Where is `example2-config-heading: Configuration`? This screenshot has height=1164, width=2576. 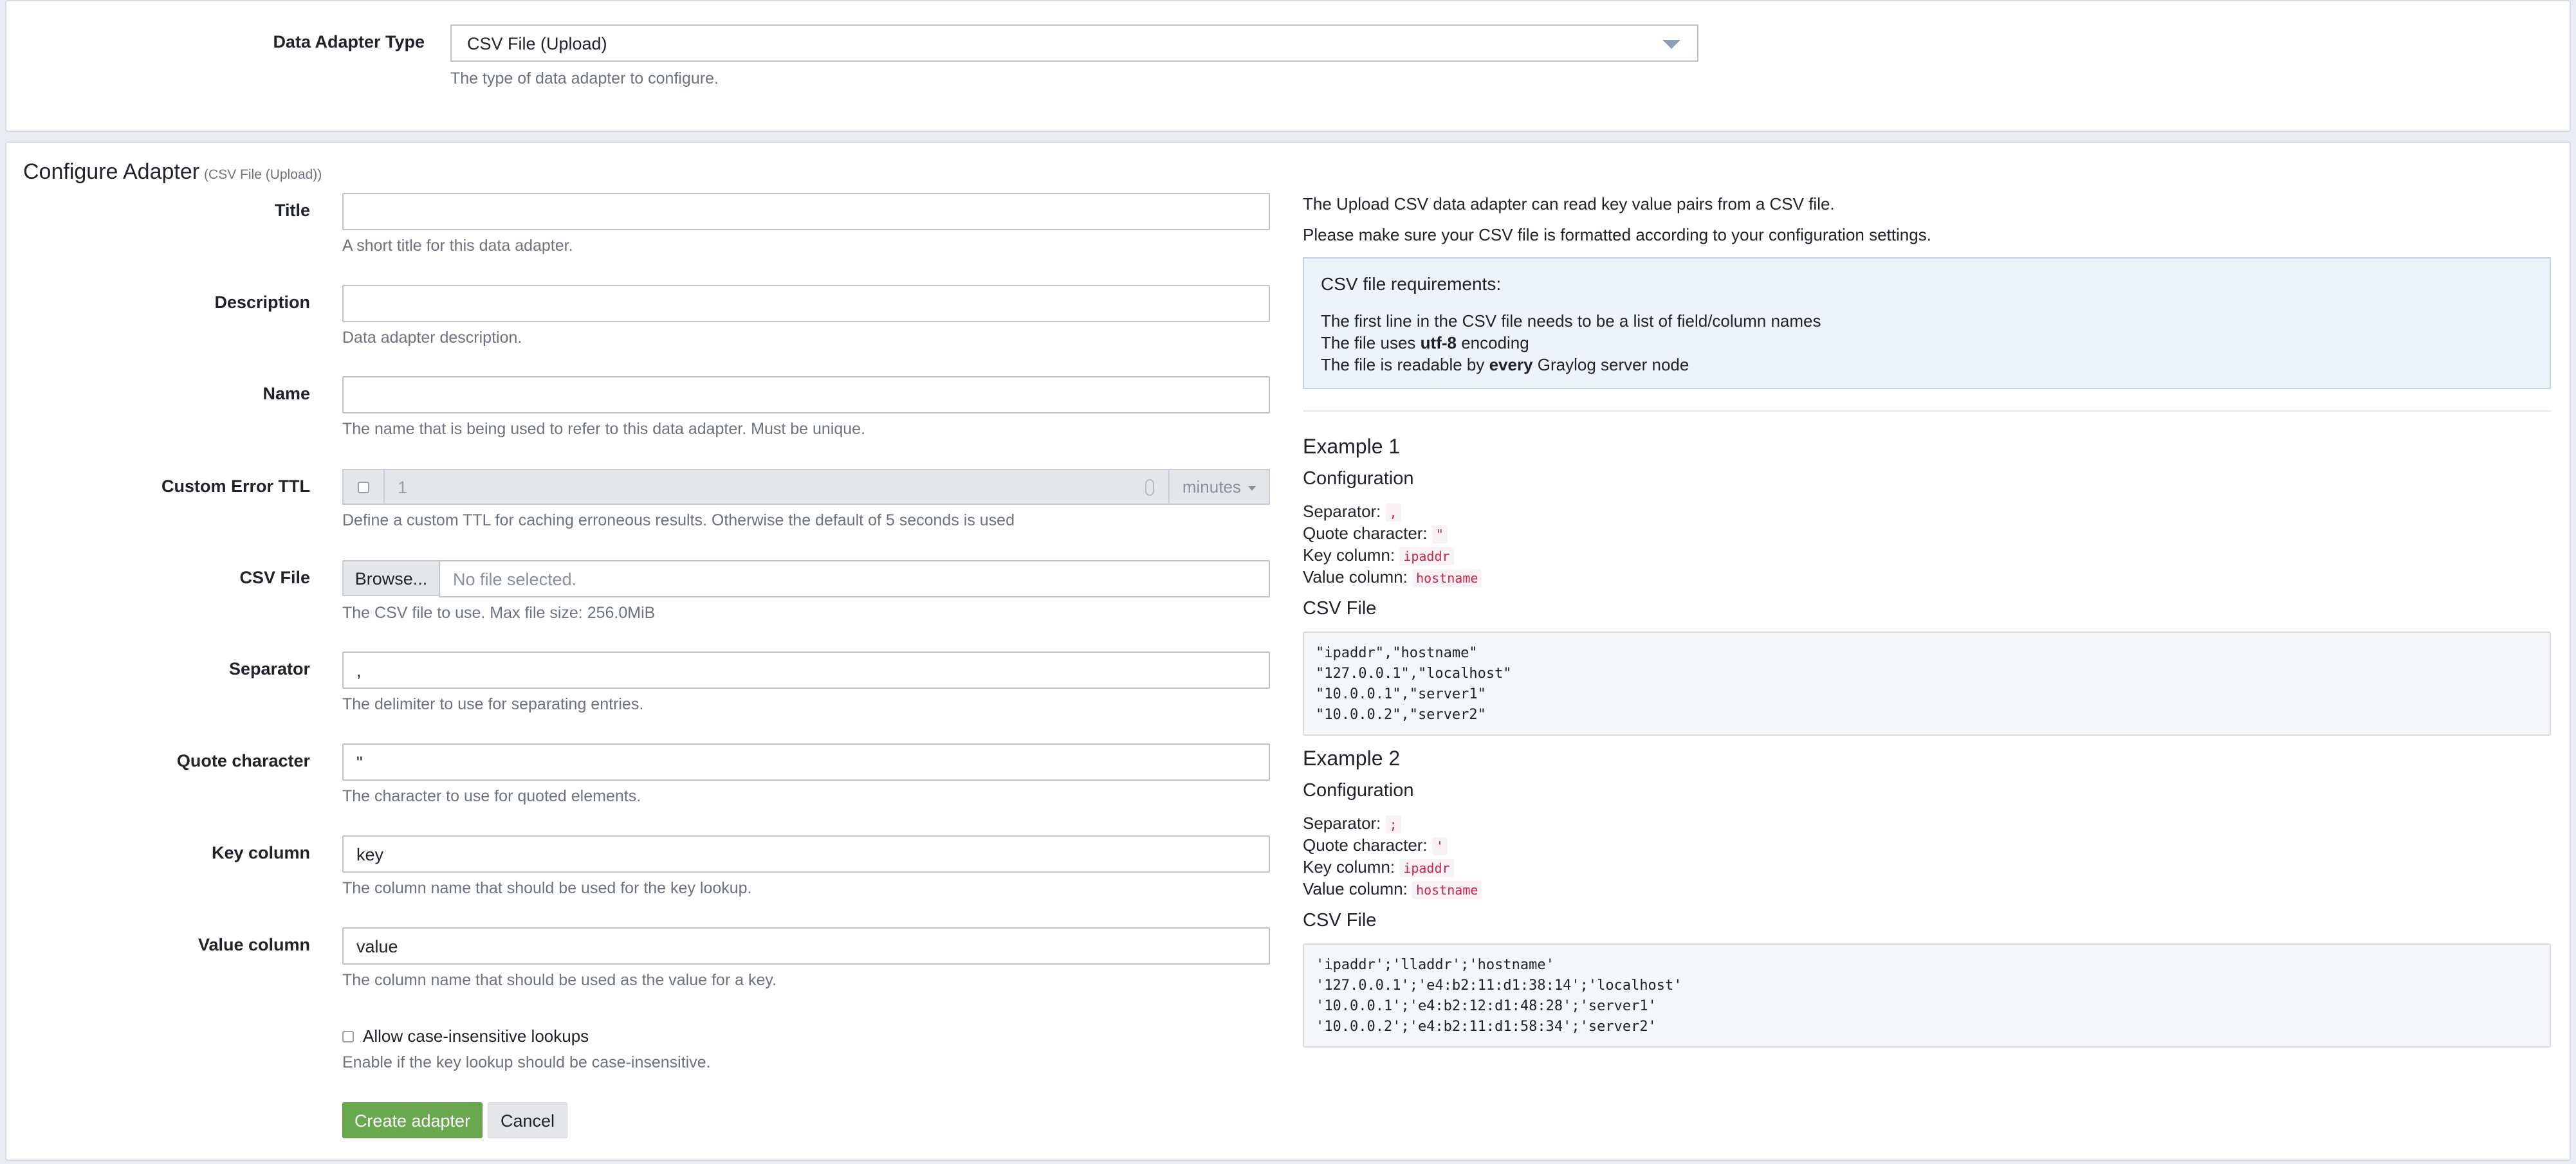
example2-config-heading: Configuration is located at coordinates (1358, 790).